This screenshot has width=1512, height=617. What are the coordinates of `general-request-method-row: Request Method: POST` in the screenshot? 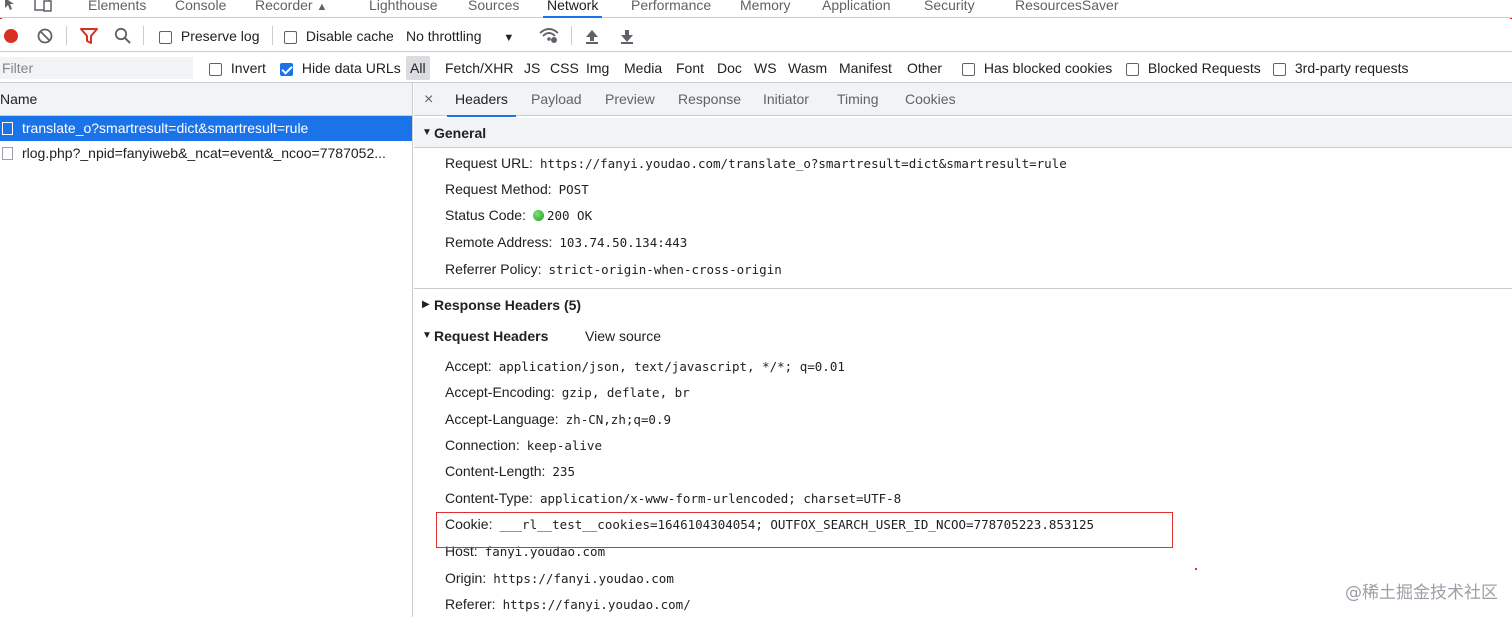 It's located at (517, 189).